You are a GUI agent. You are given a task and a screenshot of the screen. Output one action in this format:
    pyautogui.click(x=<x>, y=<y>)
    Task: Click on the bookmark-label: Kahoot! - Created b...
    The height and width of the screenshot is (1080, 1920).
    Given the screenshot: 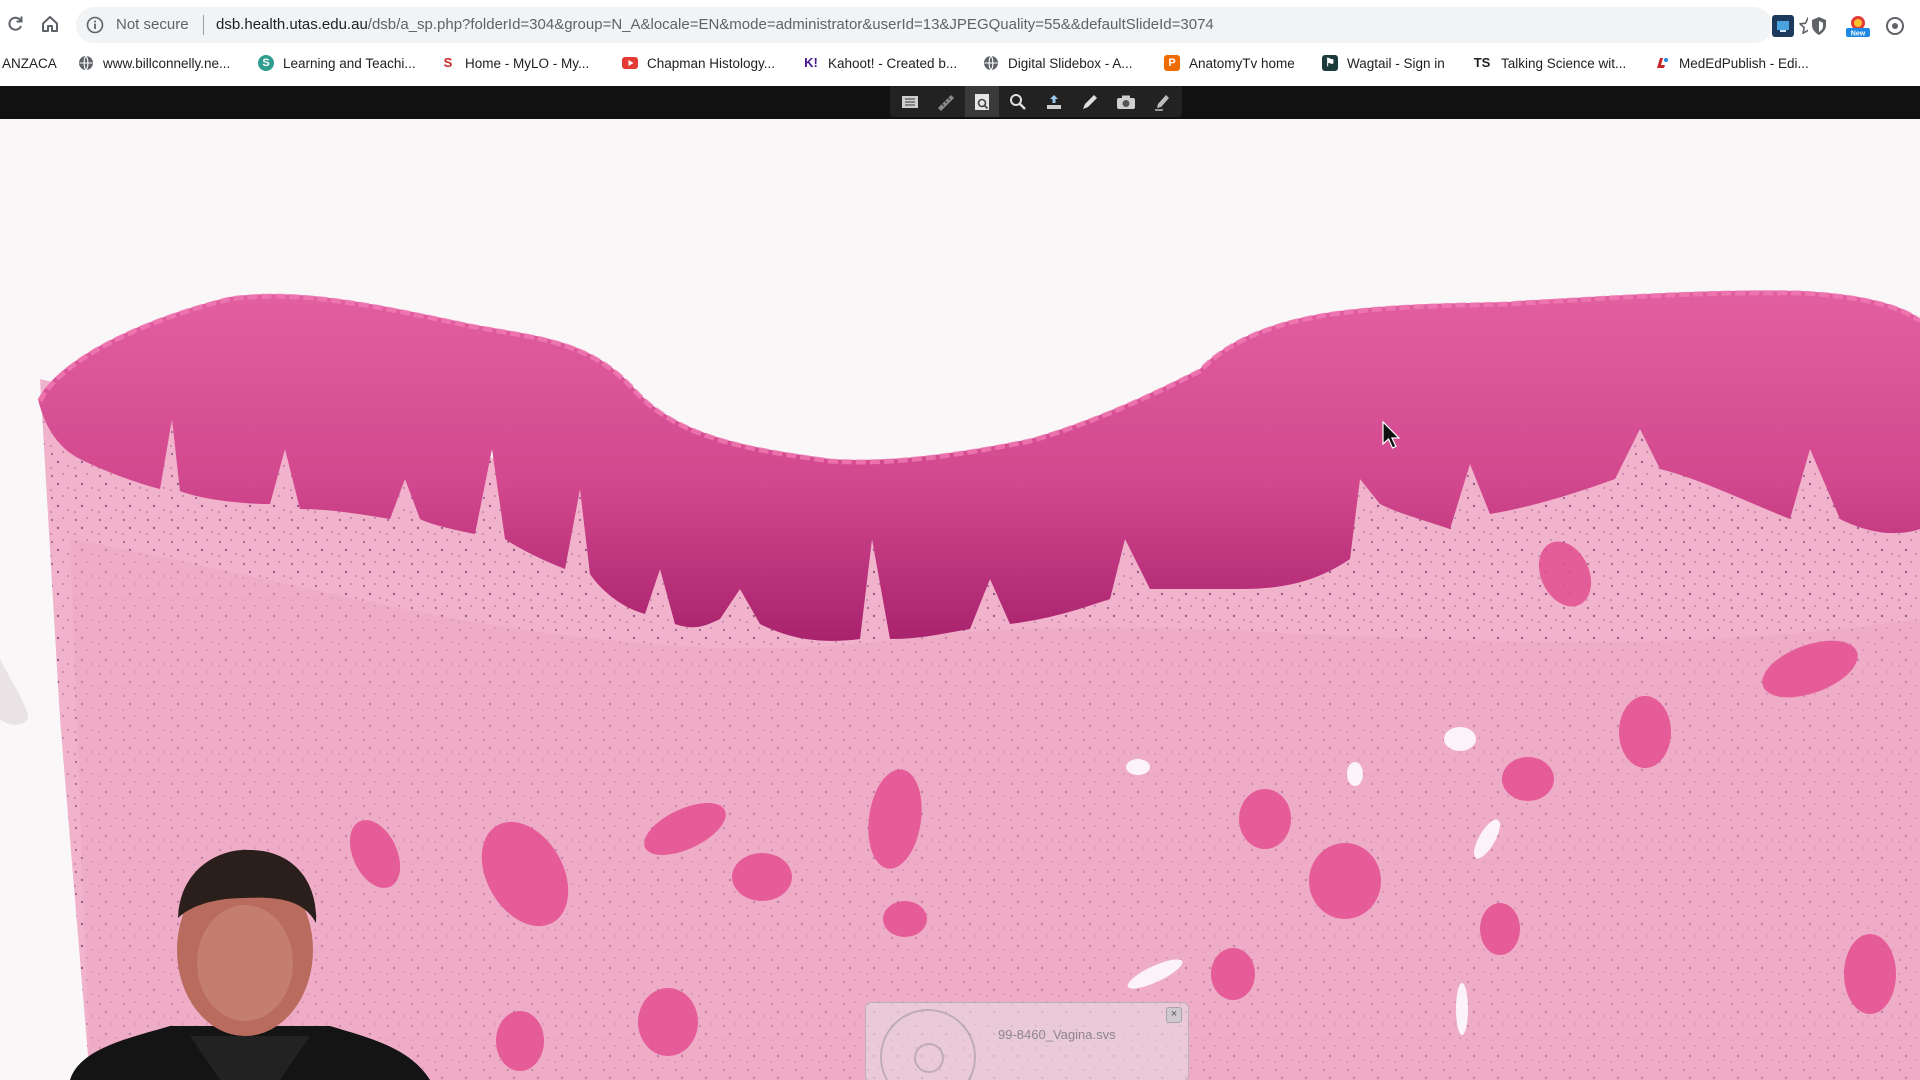 What is the action you would take?
    pyautogui.click(x=893, y=63)
    